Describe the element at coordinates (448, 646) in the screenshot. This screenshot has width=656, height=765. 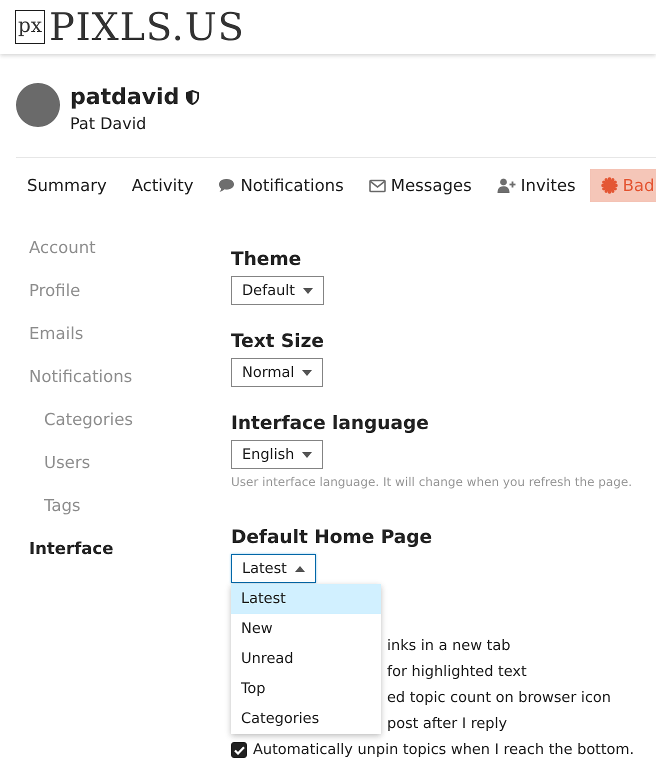
I see `checkbox-label: inks in a new tab` at that location.